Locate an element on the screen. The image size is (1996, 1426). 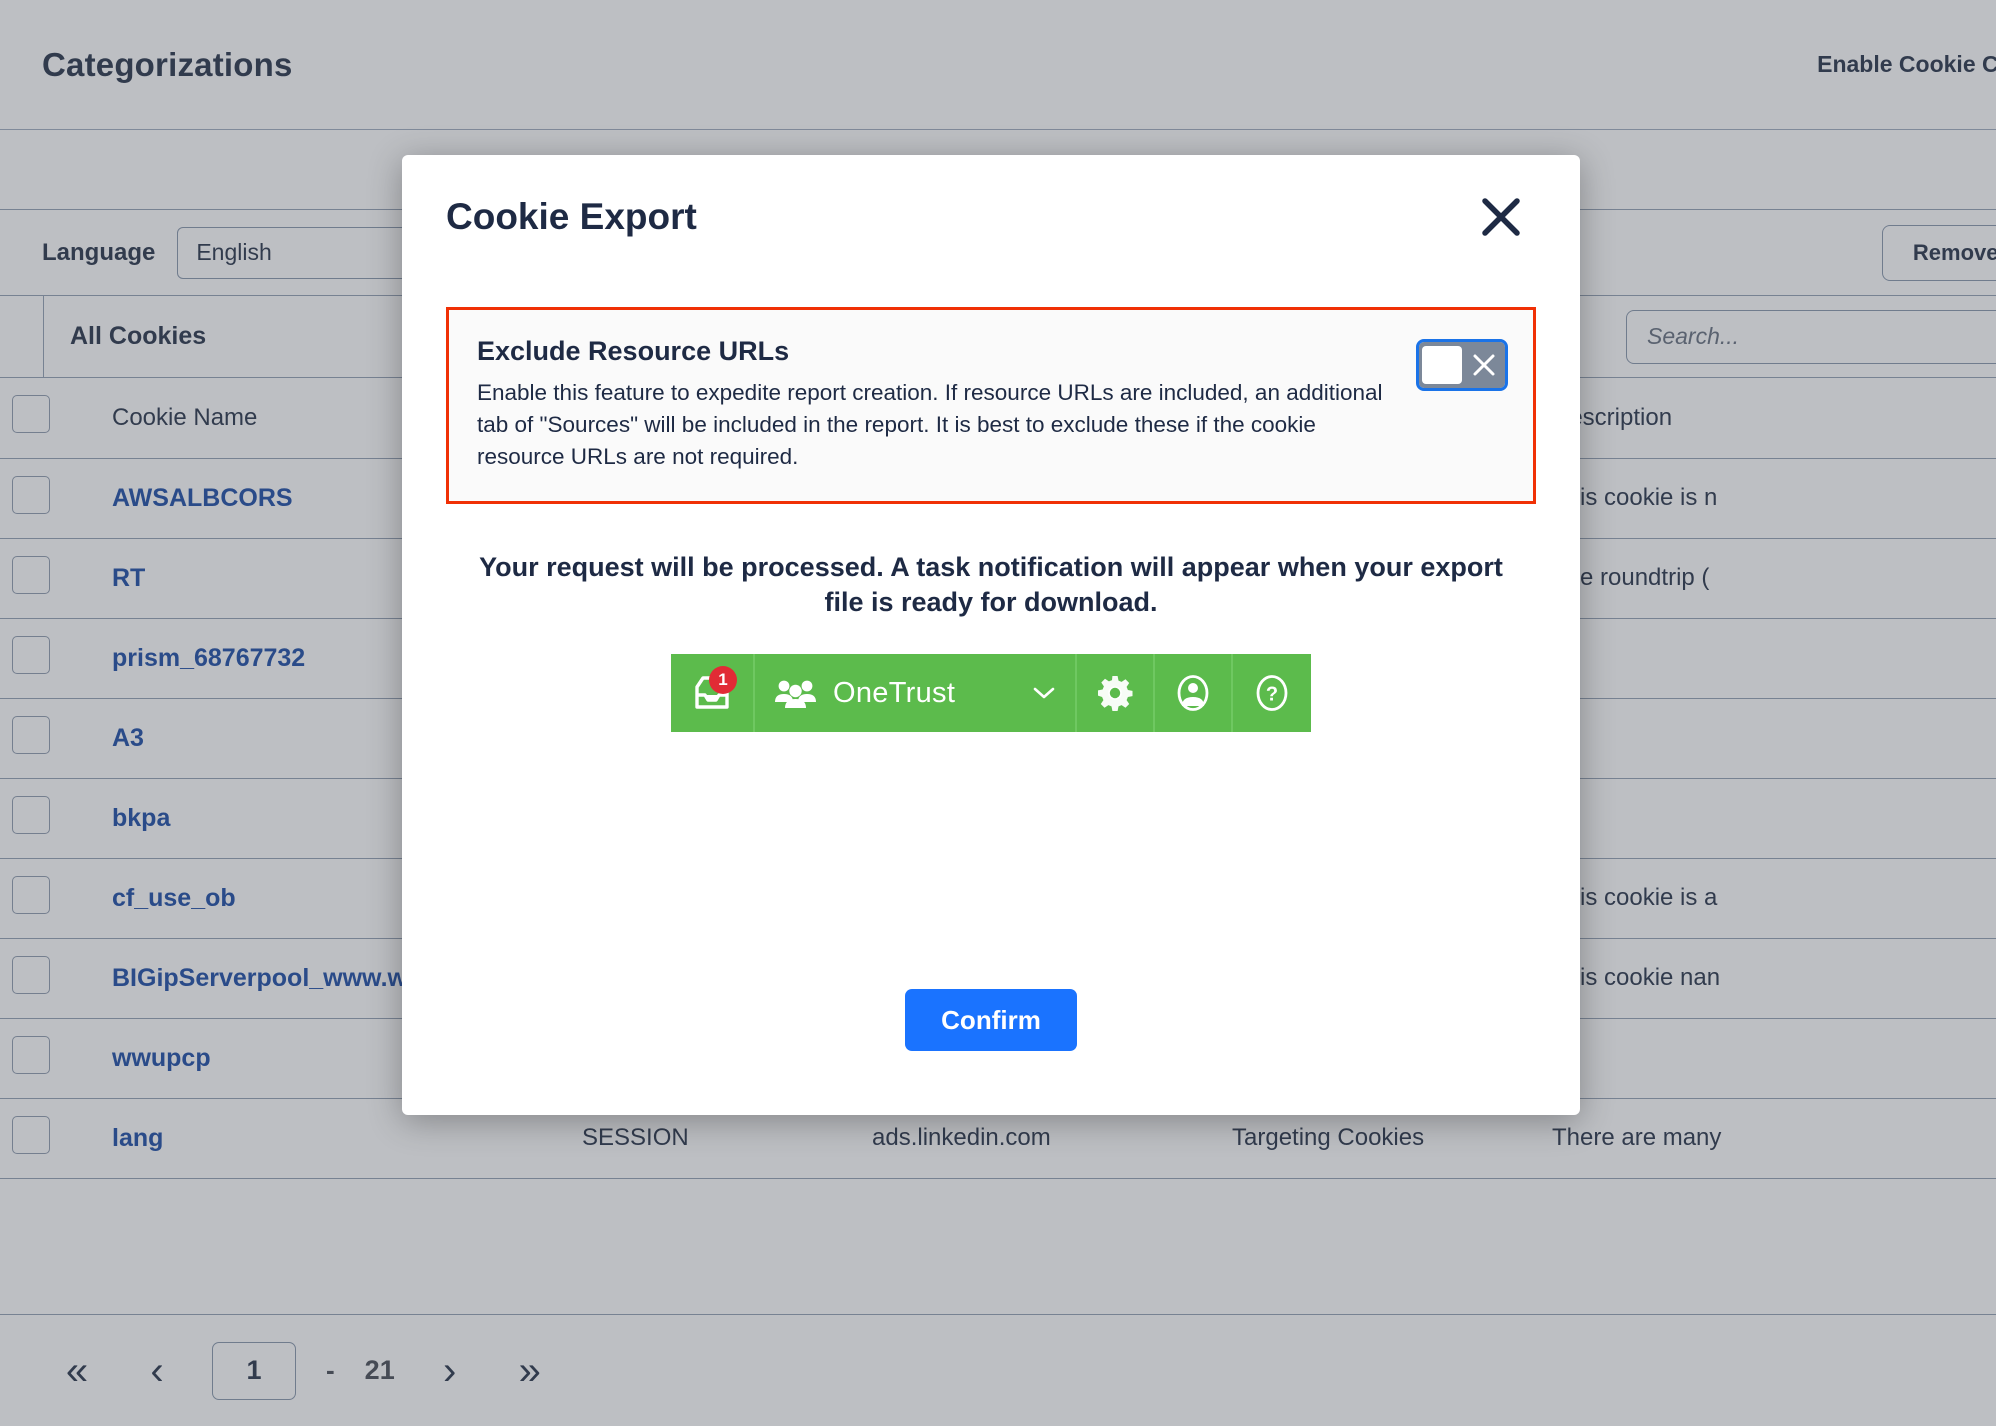
inbox-icon: 1 is located at coordinates (713, 693).